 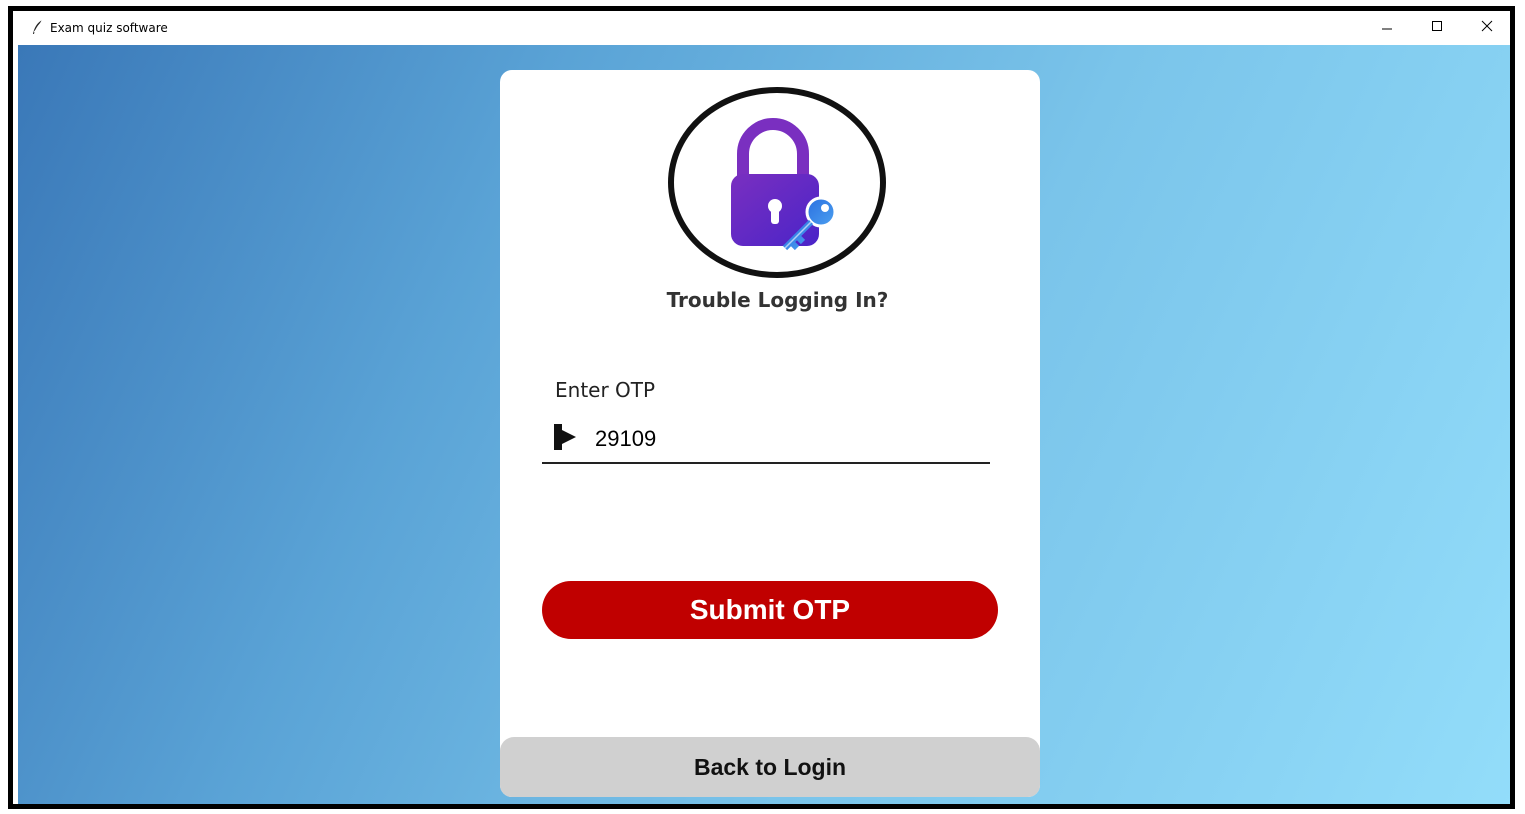 What do you see at coordinates (38, 26) in the screenshot?
I see `feather-icon` at bounding box center [38, 26].